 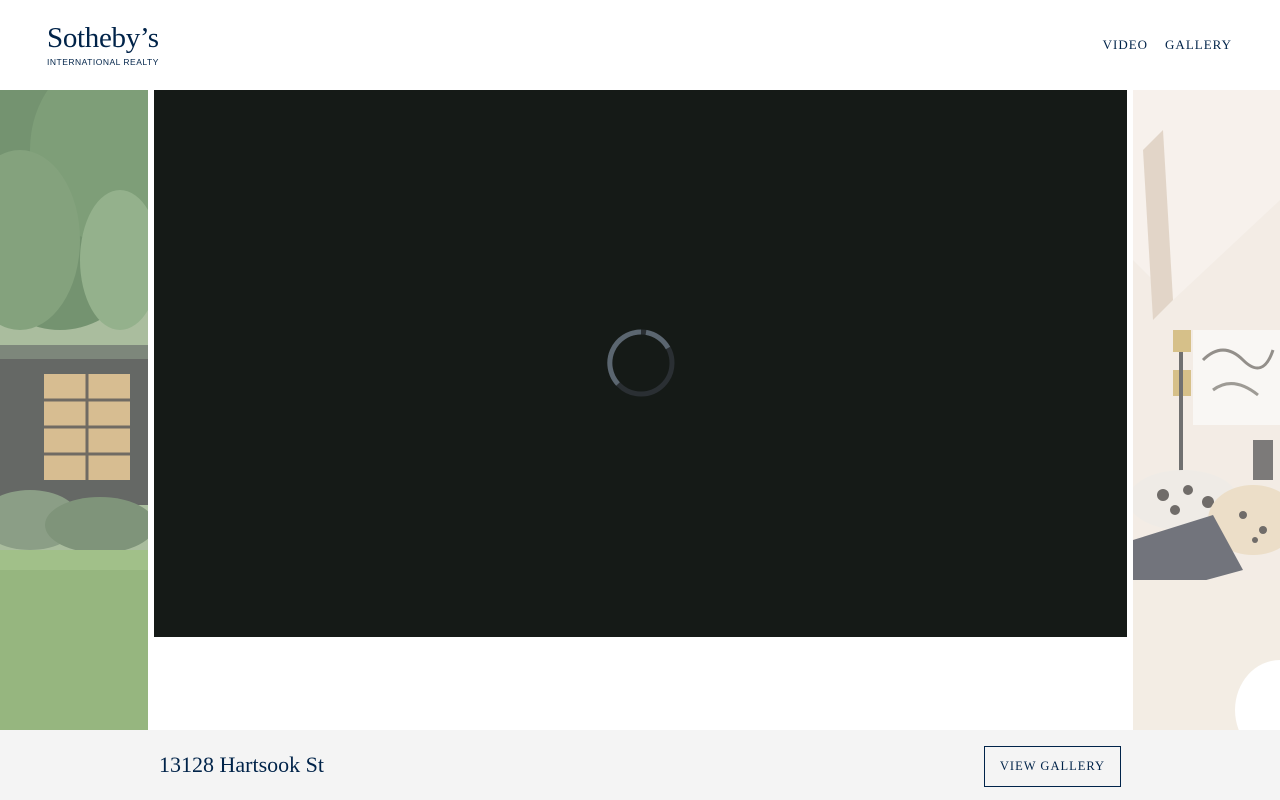 I want to click on interior-living-room-photo, so click(x=1206, y=410).